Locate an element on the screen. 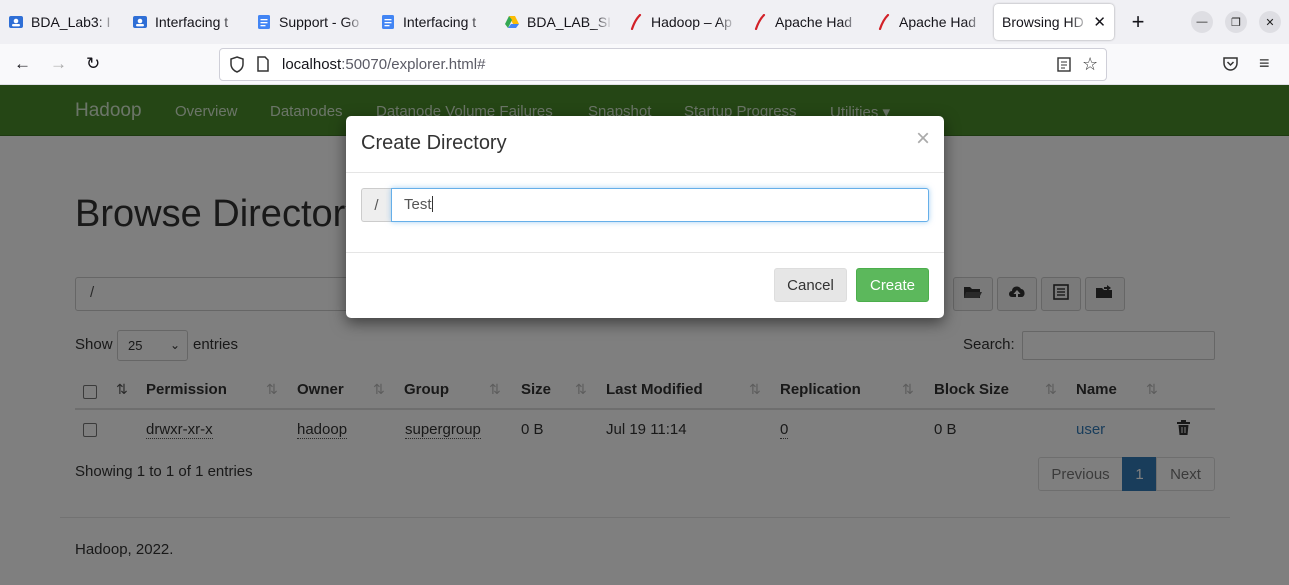 This screenshot has width=1289, height=585. tab-title: Browsing HD is located at coordinates (1043, 22).